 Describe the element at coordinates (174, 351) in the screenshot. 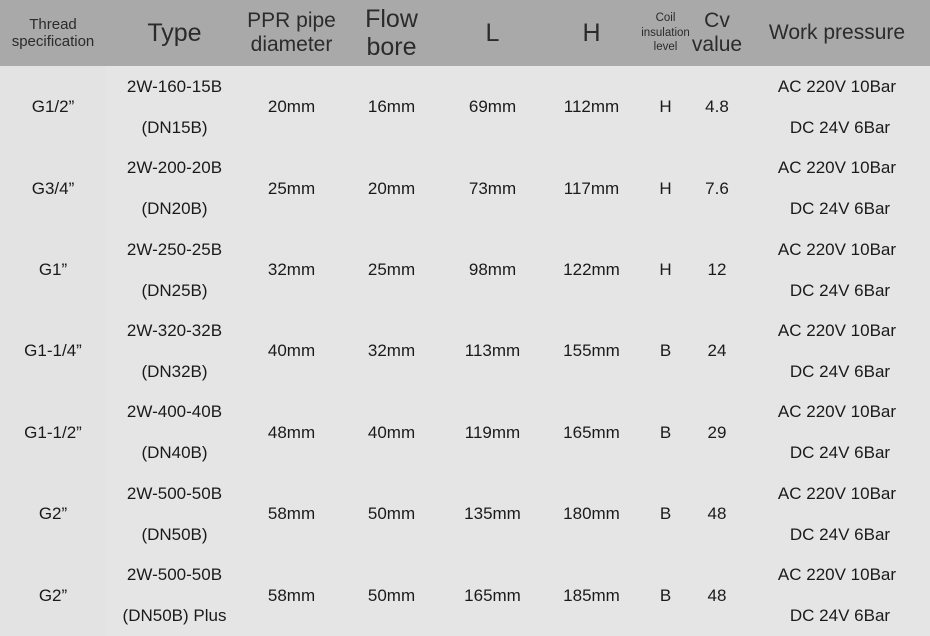

I see `cell-type: 2W-320-32B (DN32B)` at that location.